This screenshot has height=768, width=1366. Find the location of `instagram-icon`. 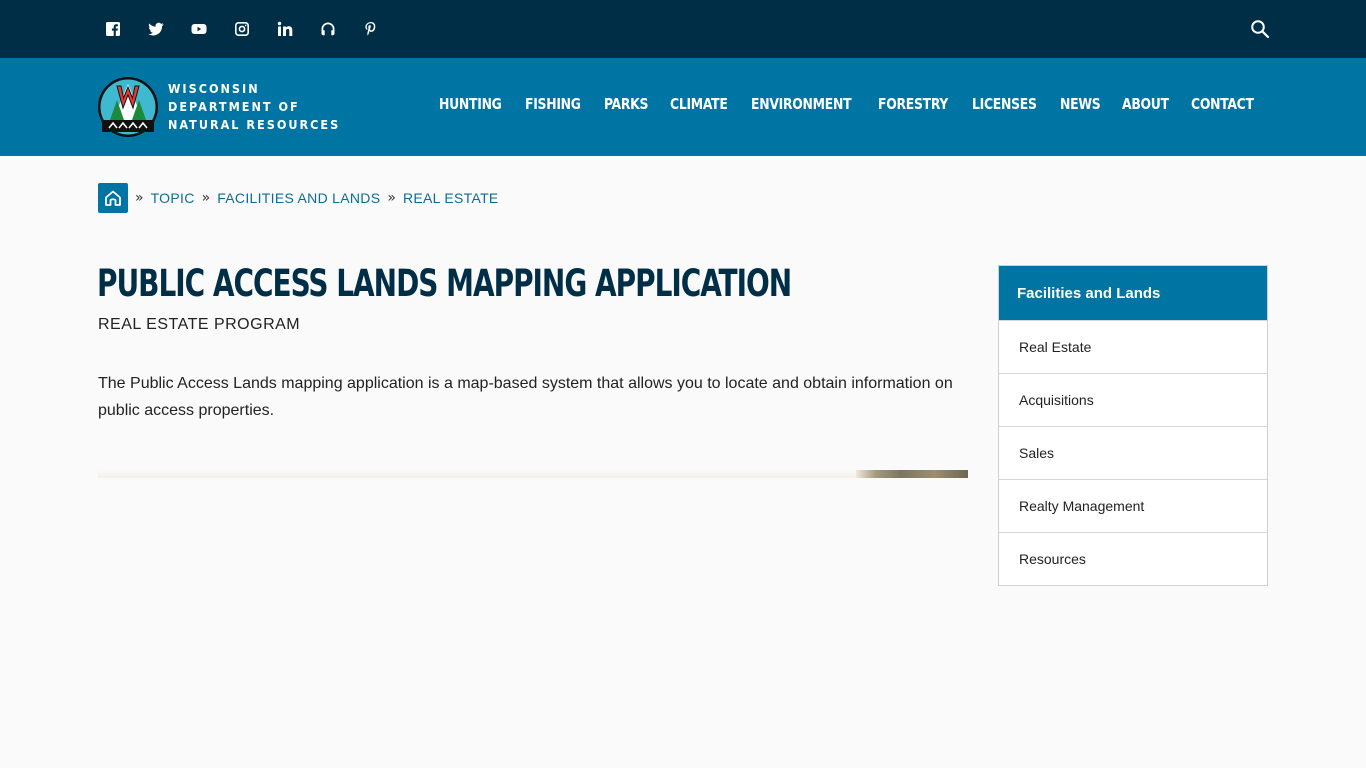

instagram-icon is located at coordinates (242, 29).